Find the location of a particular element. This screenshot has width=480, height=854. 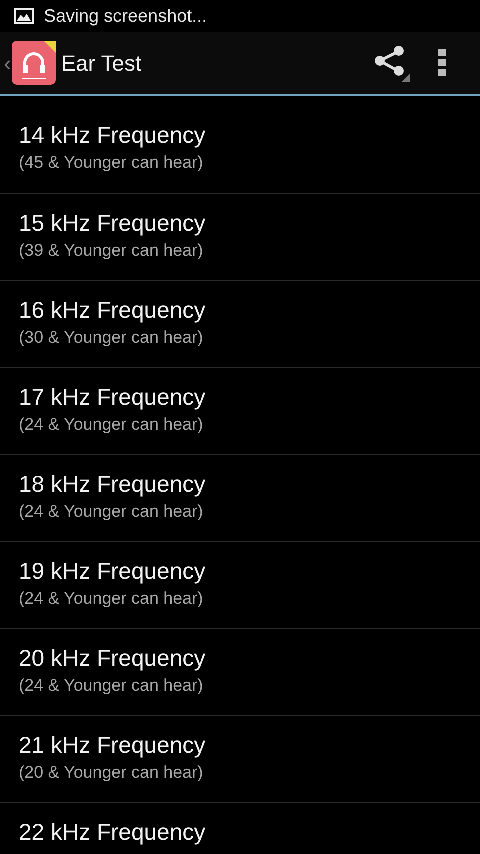

frequency-title: 19 kHz Frequency is located at coordinates (240, 571).